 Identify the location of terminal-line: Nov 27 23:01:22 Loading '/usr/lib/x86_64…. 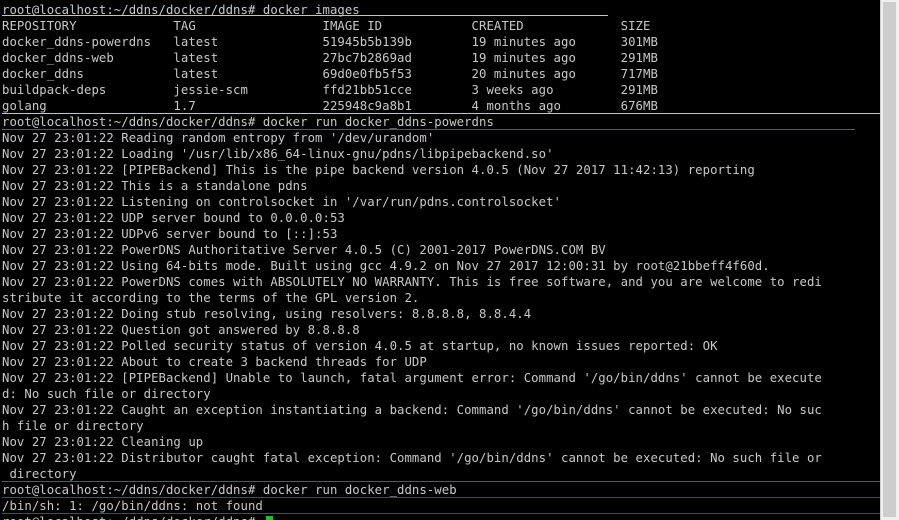
(278, 154).